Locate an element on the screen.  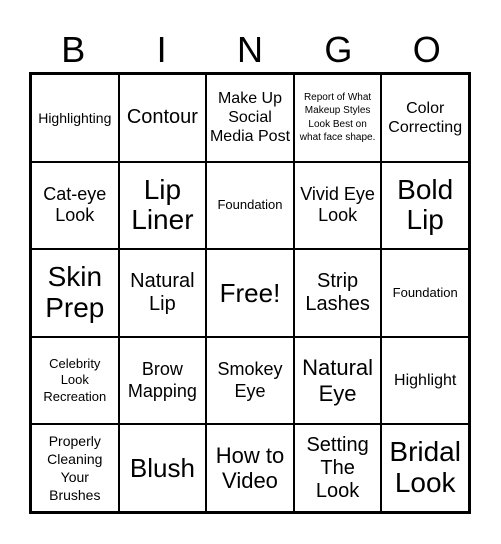
bingo-cell: Highlighting is located at coordinates (75, 118).